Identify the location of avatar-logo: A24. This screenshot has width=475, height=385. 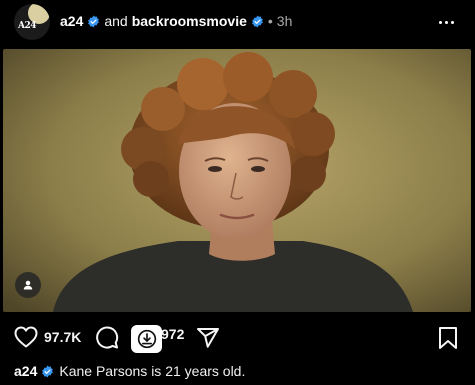
(27, 26).